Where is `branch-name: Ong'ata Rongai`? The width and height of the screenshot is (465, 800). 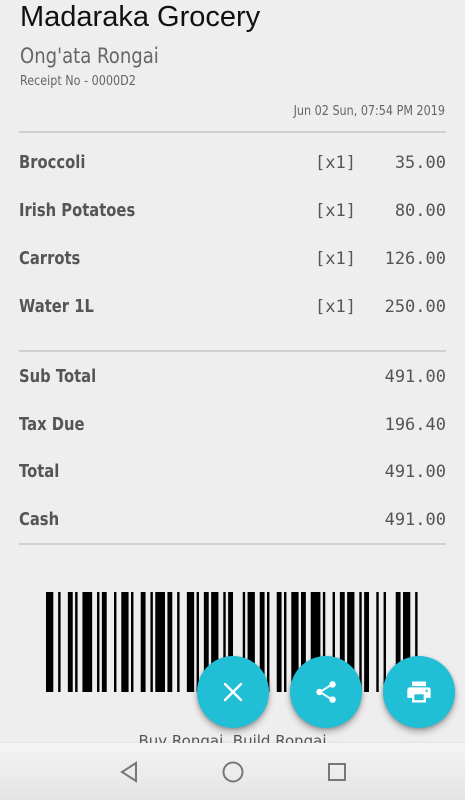
branch-name: Ong'ata Rongai is located at coordinates (89, 56).